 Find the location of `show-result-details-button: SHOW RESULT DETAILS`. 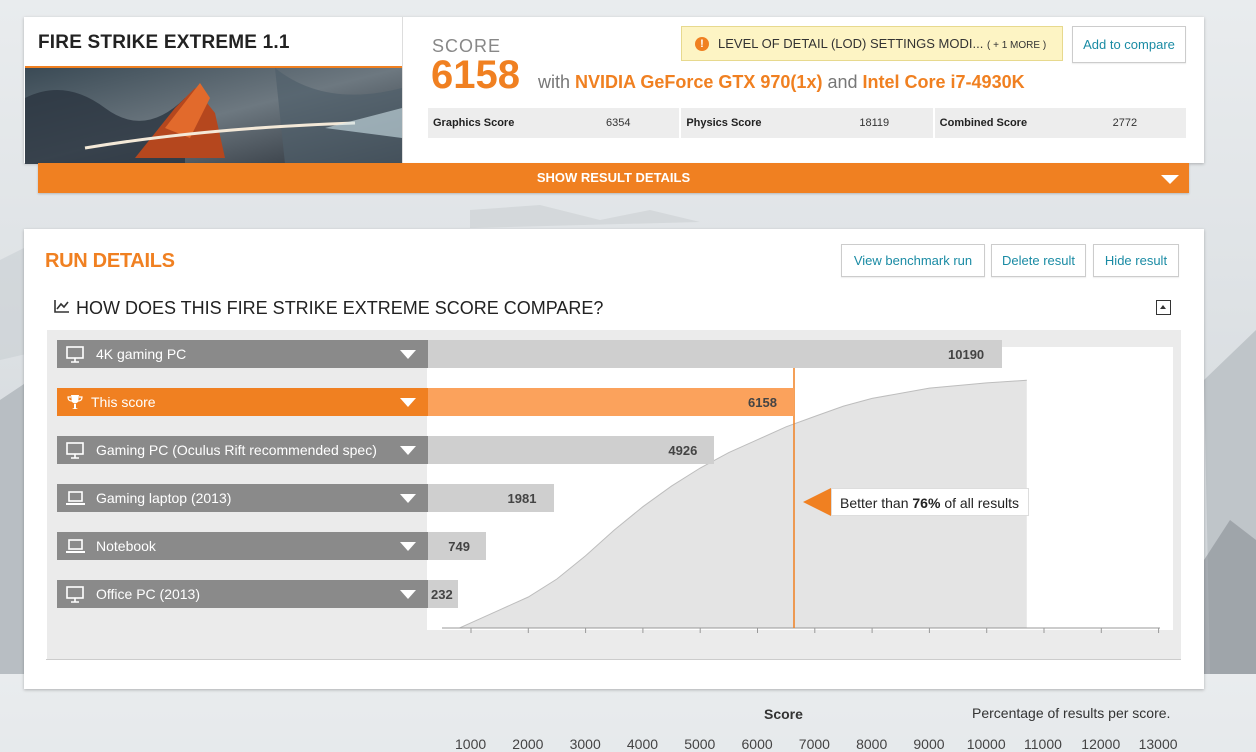

show-result-details-button: SHOW RESULT DETAILS is located at coordinates (613, 178).